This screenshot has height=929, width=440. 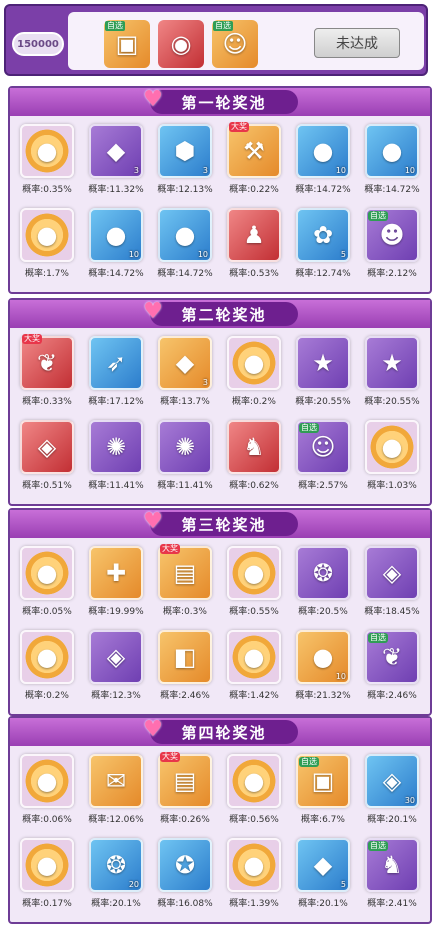 What do you see at coordinates (127, 44) in the screenshot?
I see `header-item-chest: 自选 ▣` at bounding box center [127, 44].